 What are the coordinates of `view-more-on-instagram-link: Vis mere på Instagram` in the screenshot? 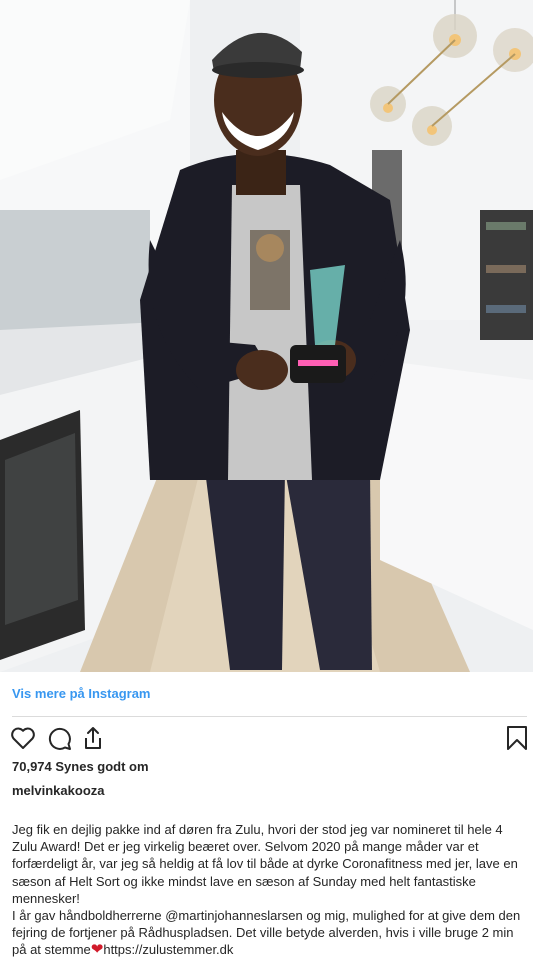 It's located at (81, 693).